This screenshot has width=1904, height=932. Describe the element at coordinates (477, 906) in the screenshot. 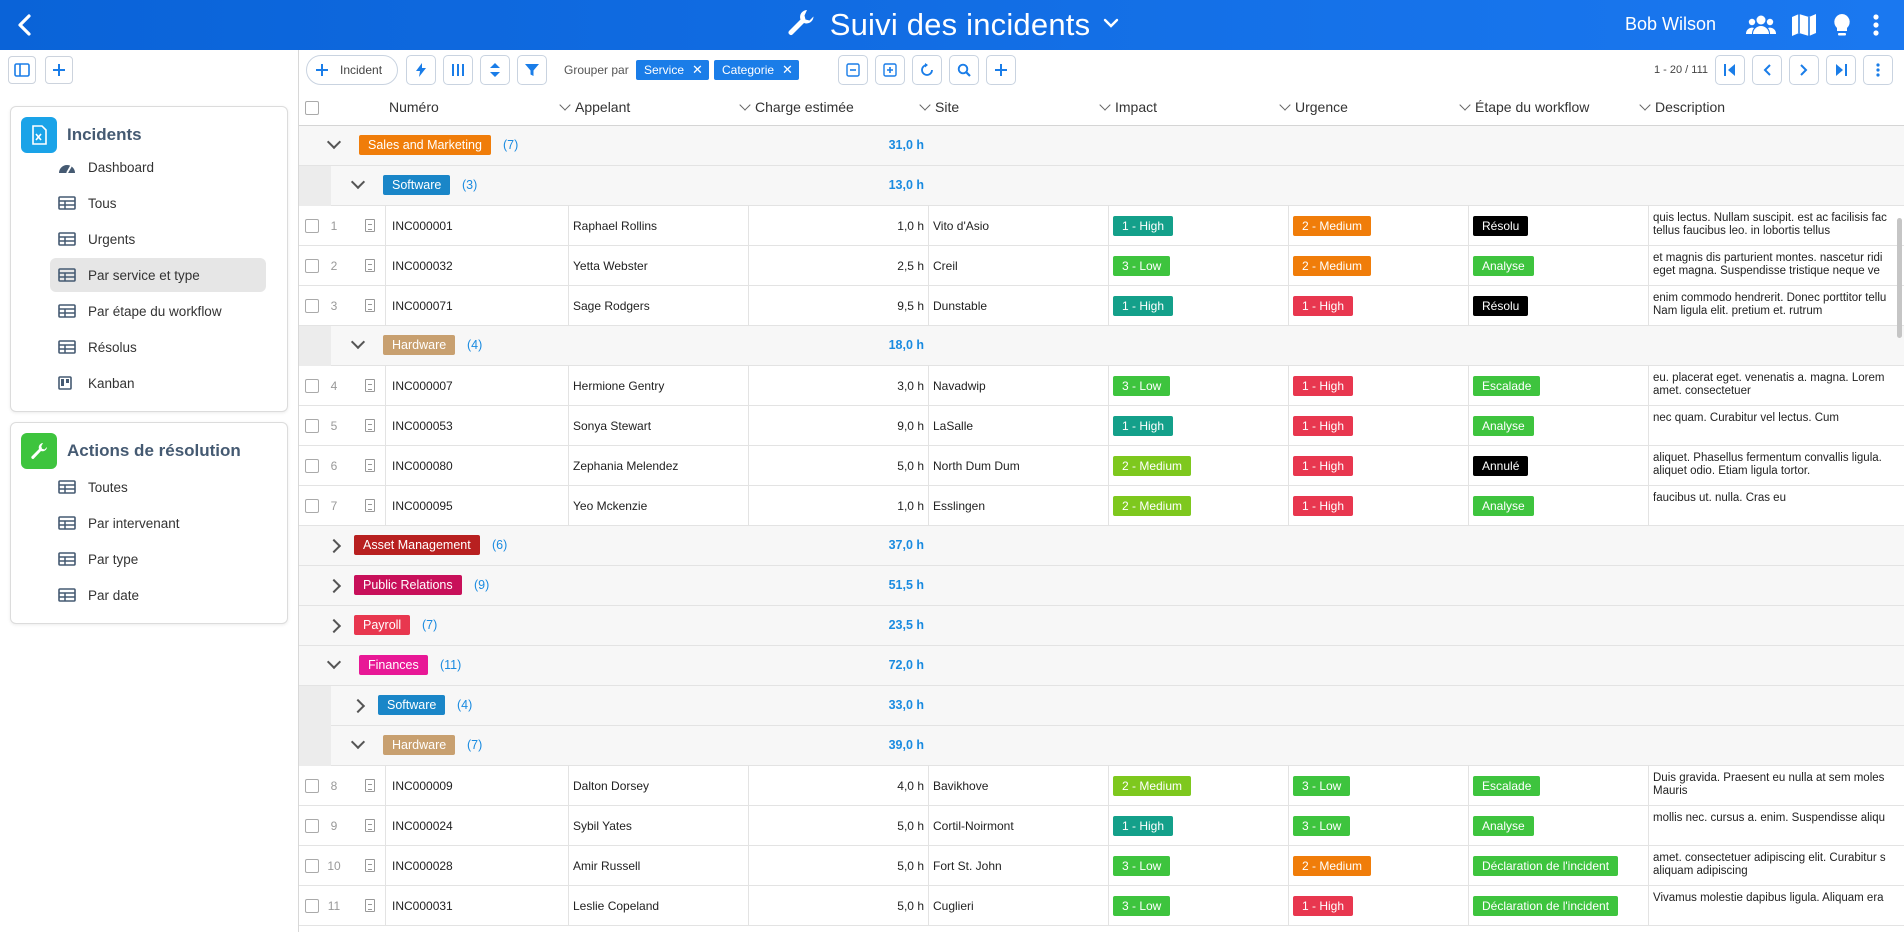

I see `cell-numero: INC000031` at that location.